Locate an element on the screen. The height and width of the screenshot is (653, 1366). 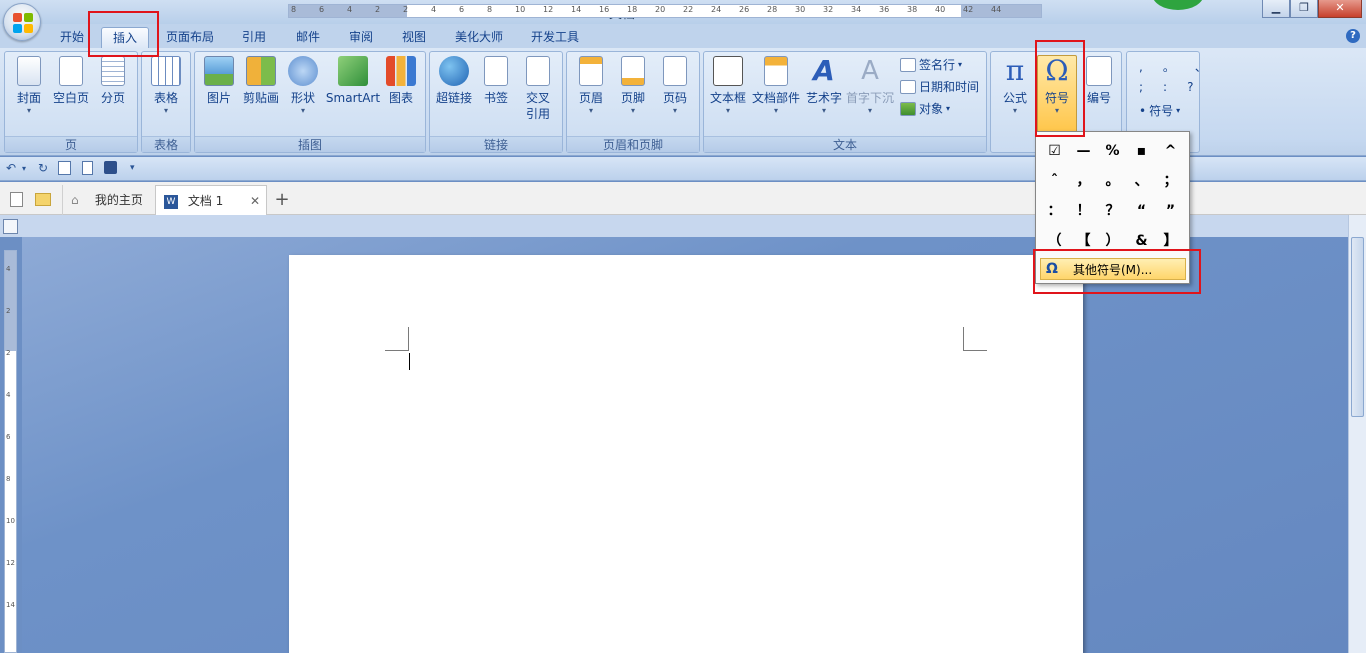
cross-reference-button: 交叉 引用 is located at coordinates (538, 89).